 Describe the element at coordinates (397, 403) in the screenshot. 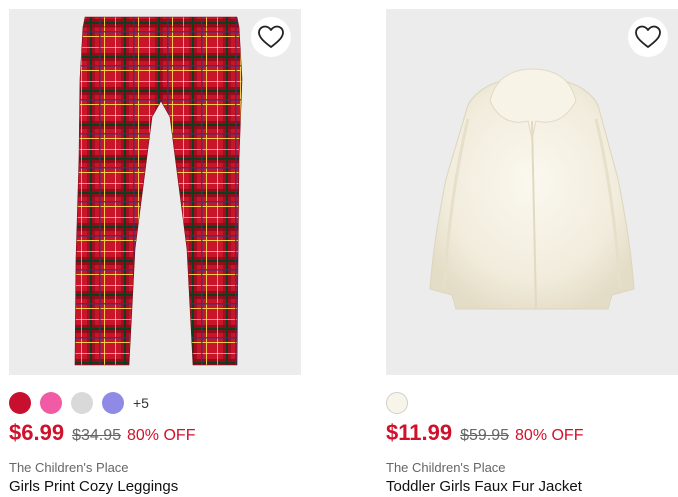

I see `swatch-cream` at that location.